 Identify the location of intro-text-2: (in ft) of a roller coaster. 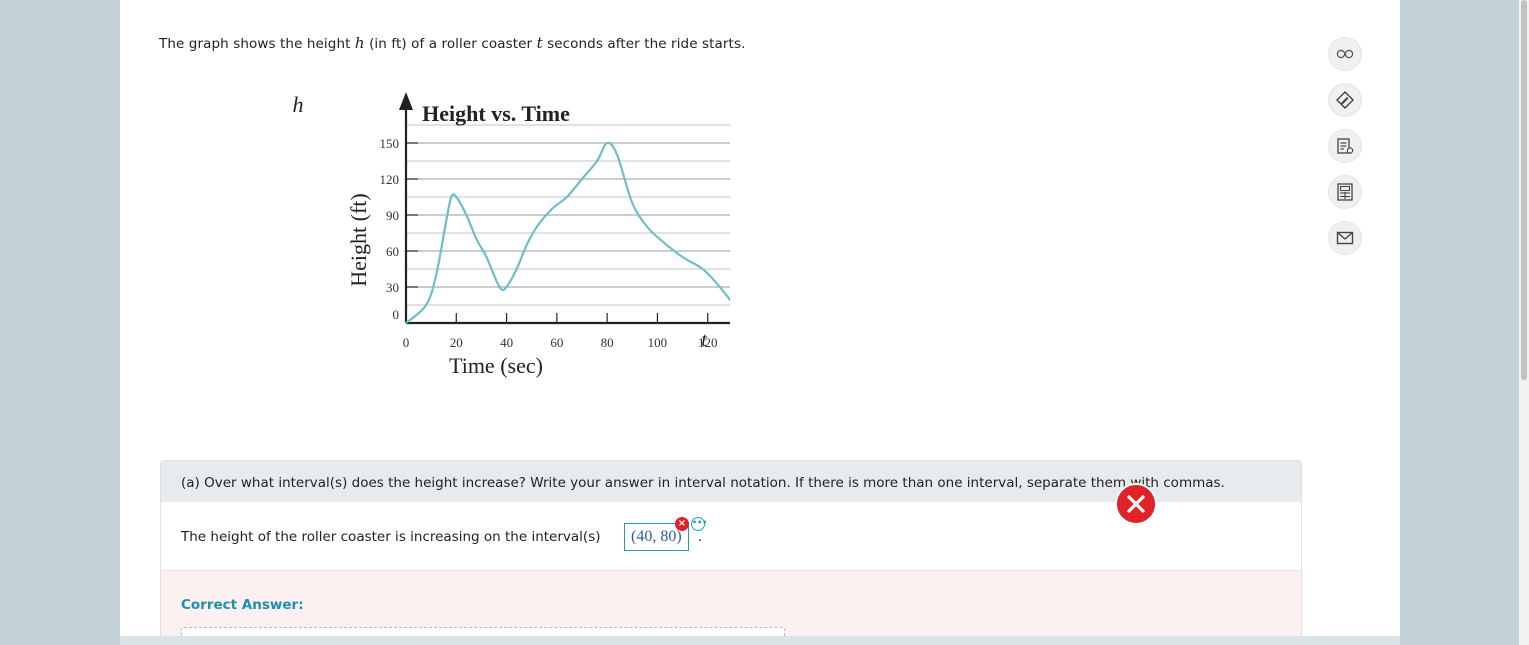
(450, 44).